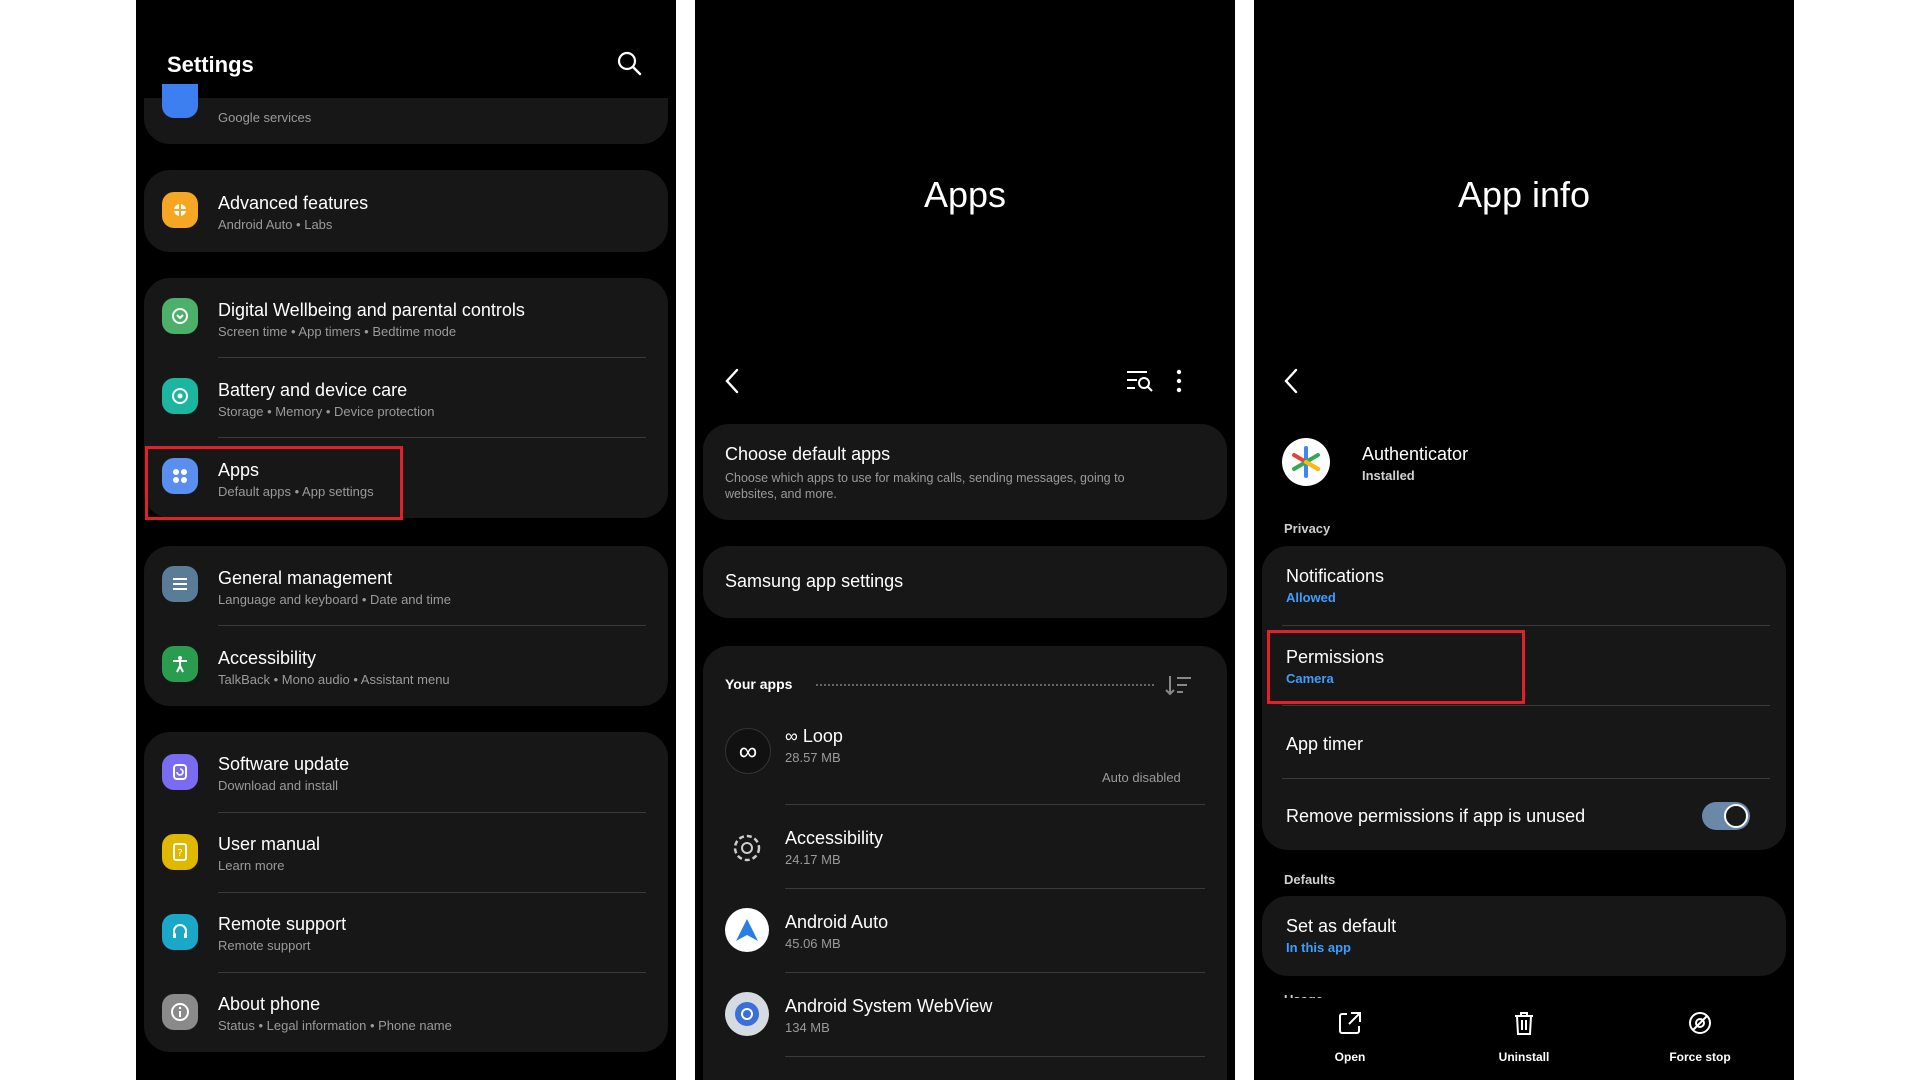 This screenshot has width=1920, height=1080. I want to click on gear-icon, so click(747, 850).